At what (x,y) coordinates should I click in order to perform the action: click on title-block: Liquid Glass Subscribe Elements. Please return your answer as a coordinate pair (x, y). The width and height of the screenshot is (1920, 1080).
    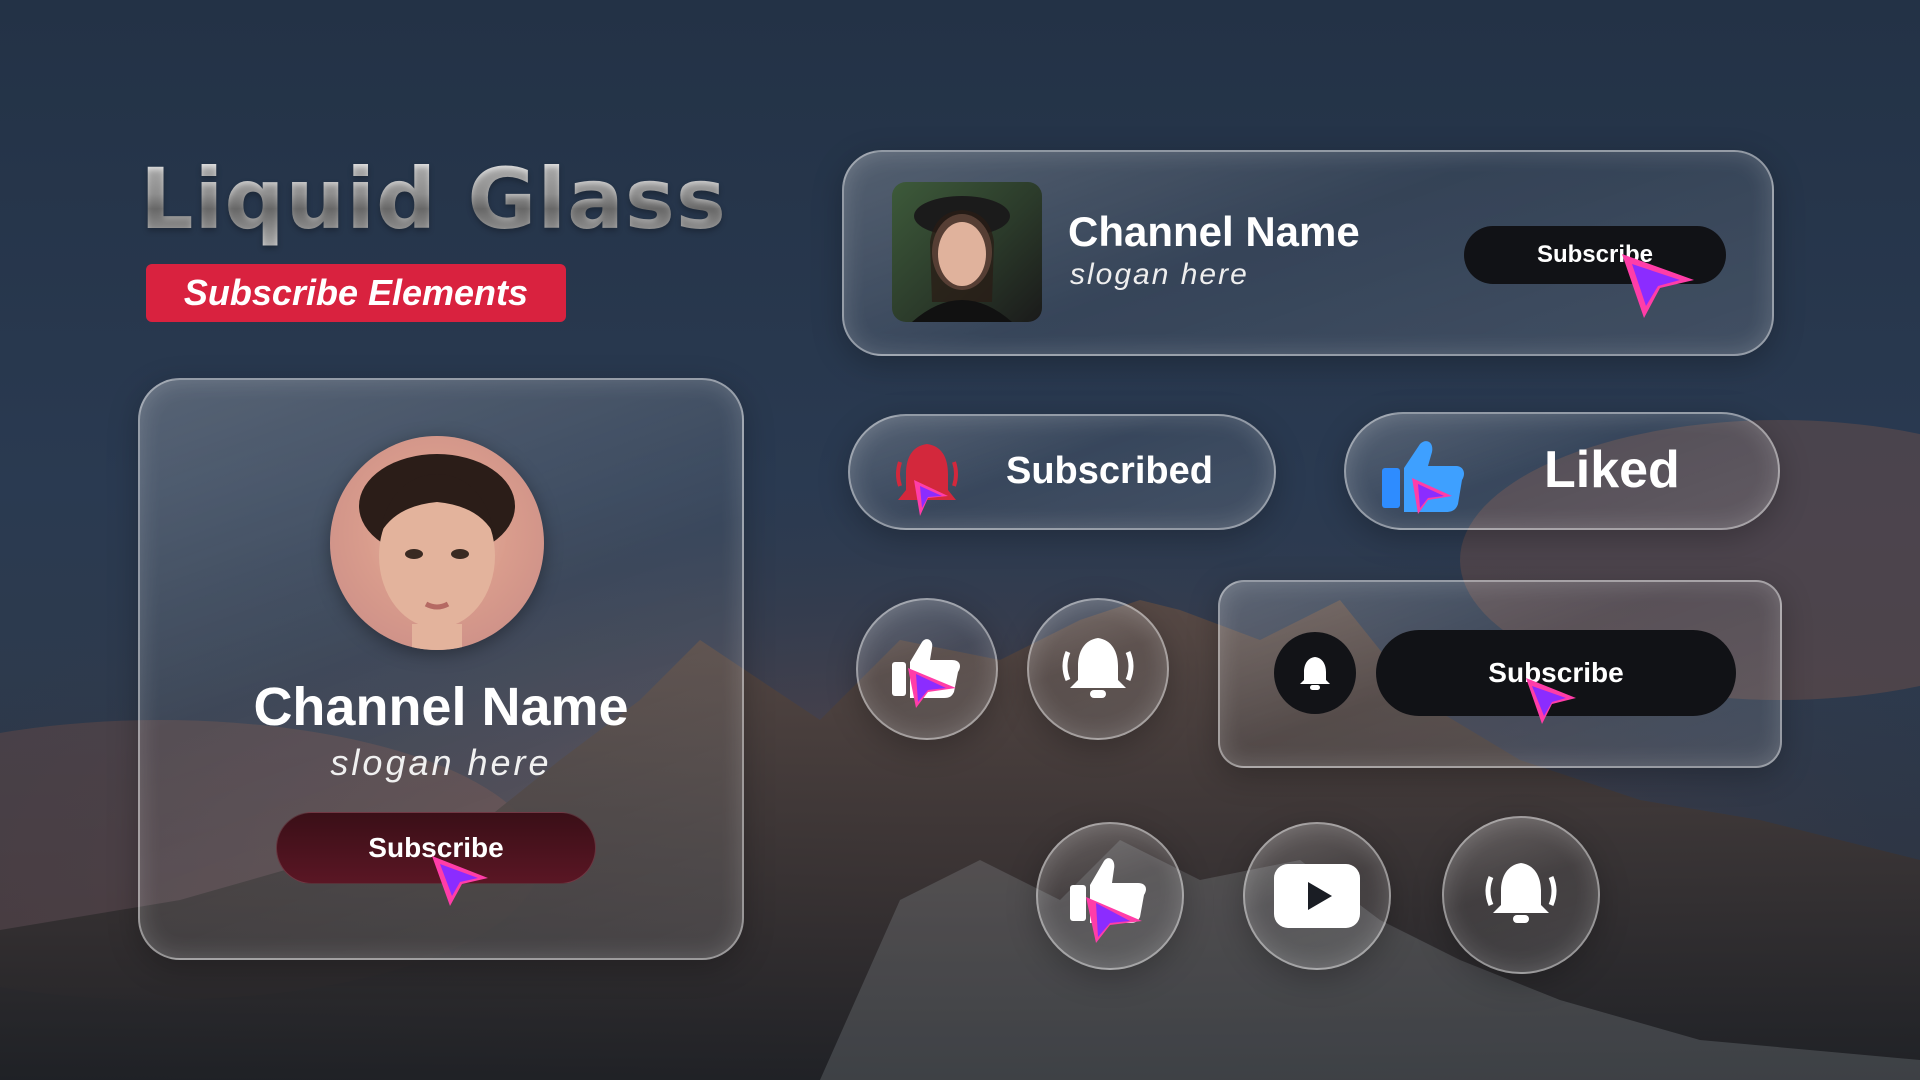
    Looking at the image, I should click on (433, 236).